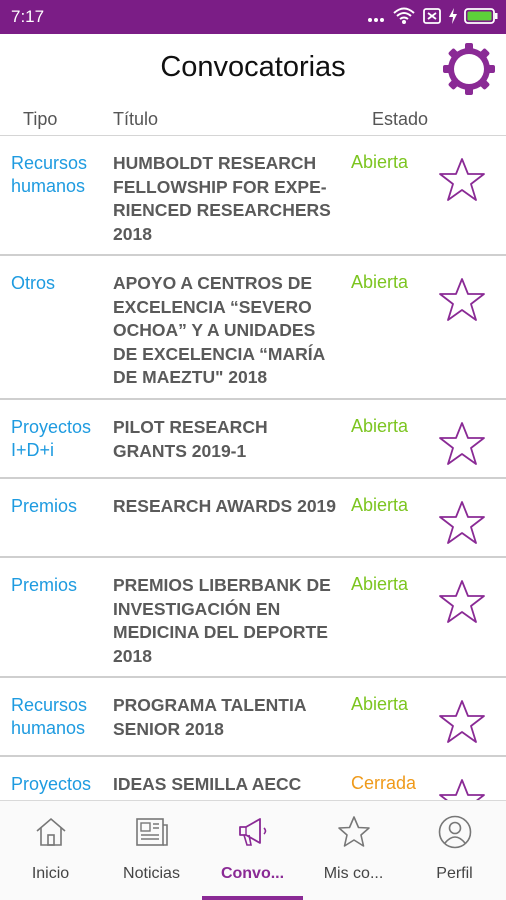 The image size is (506, 900). I want to click on column-tipo: Tipo, so click(40, 119).